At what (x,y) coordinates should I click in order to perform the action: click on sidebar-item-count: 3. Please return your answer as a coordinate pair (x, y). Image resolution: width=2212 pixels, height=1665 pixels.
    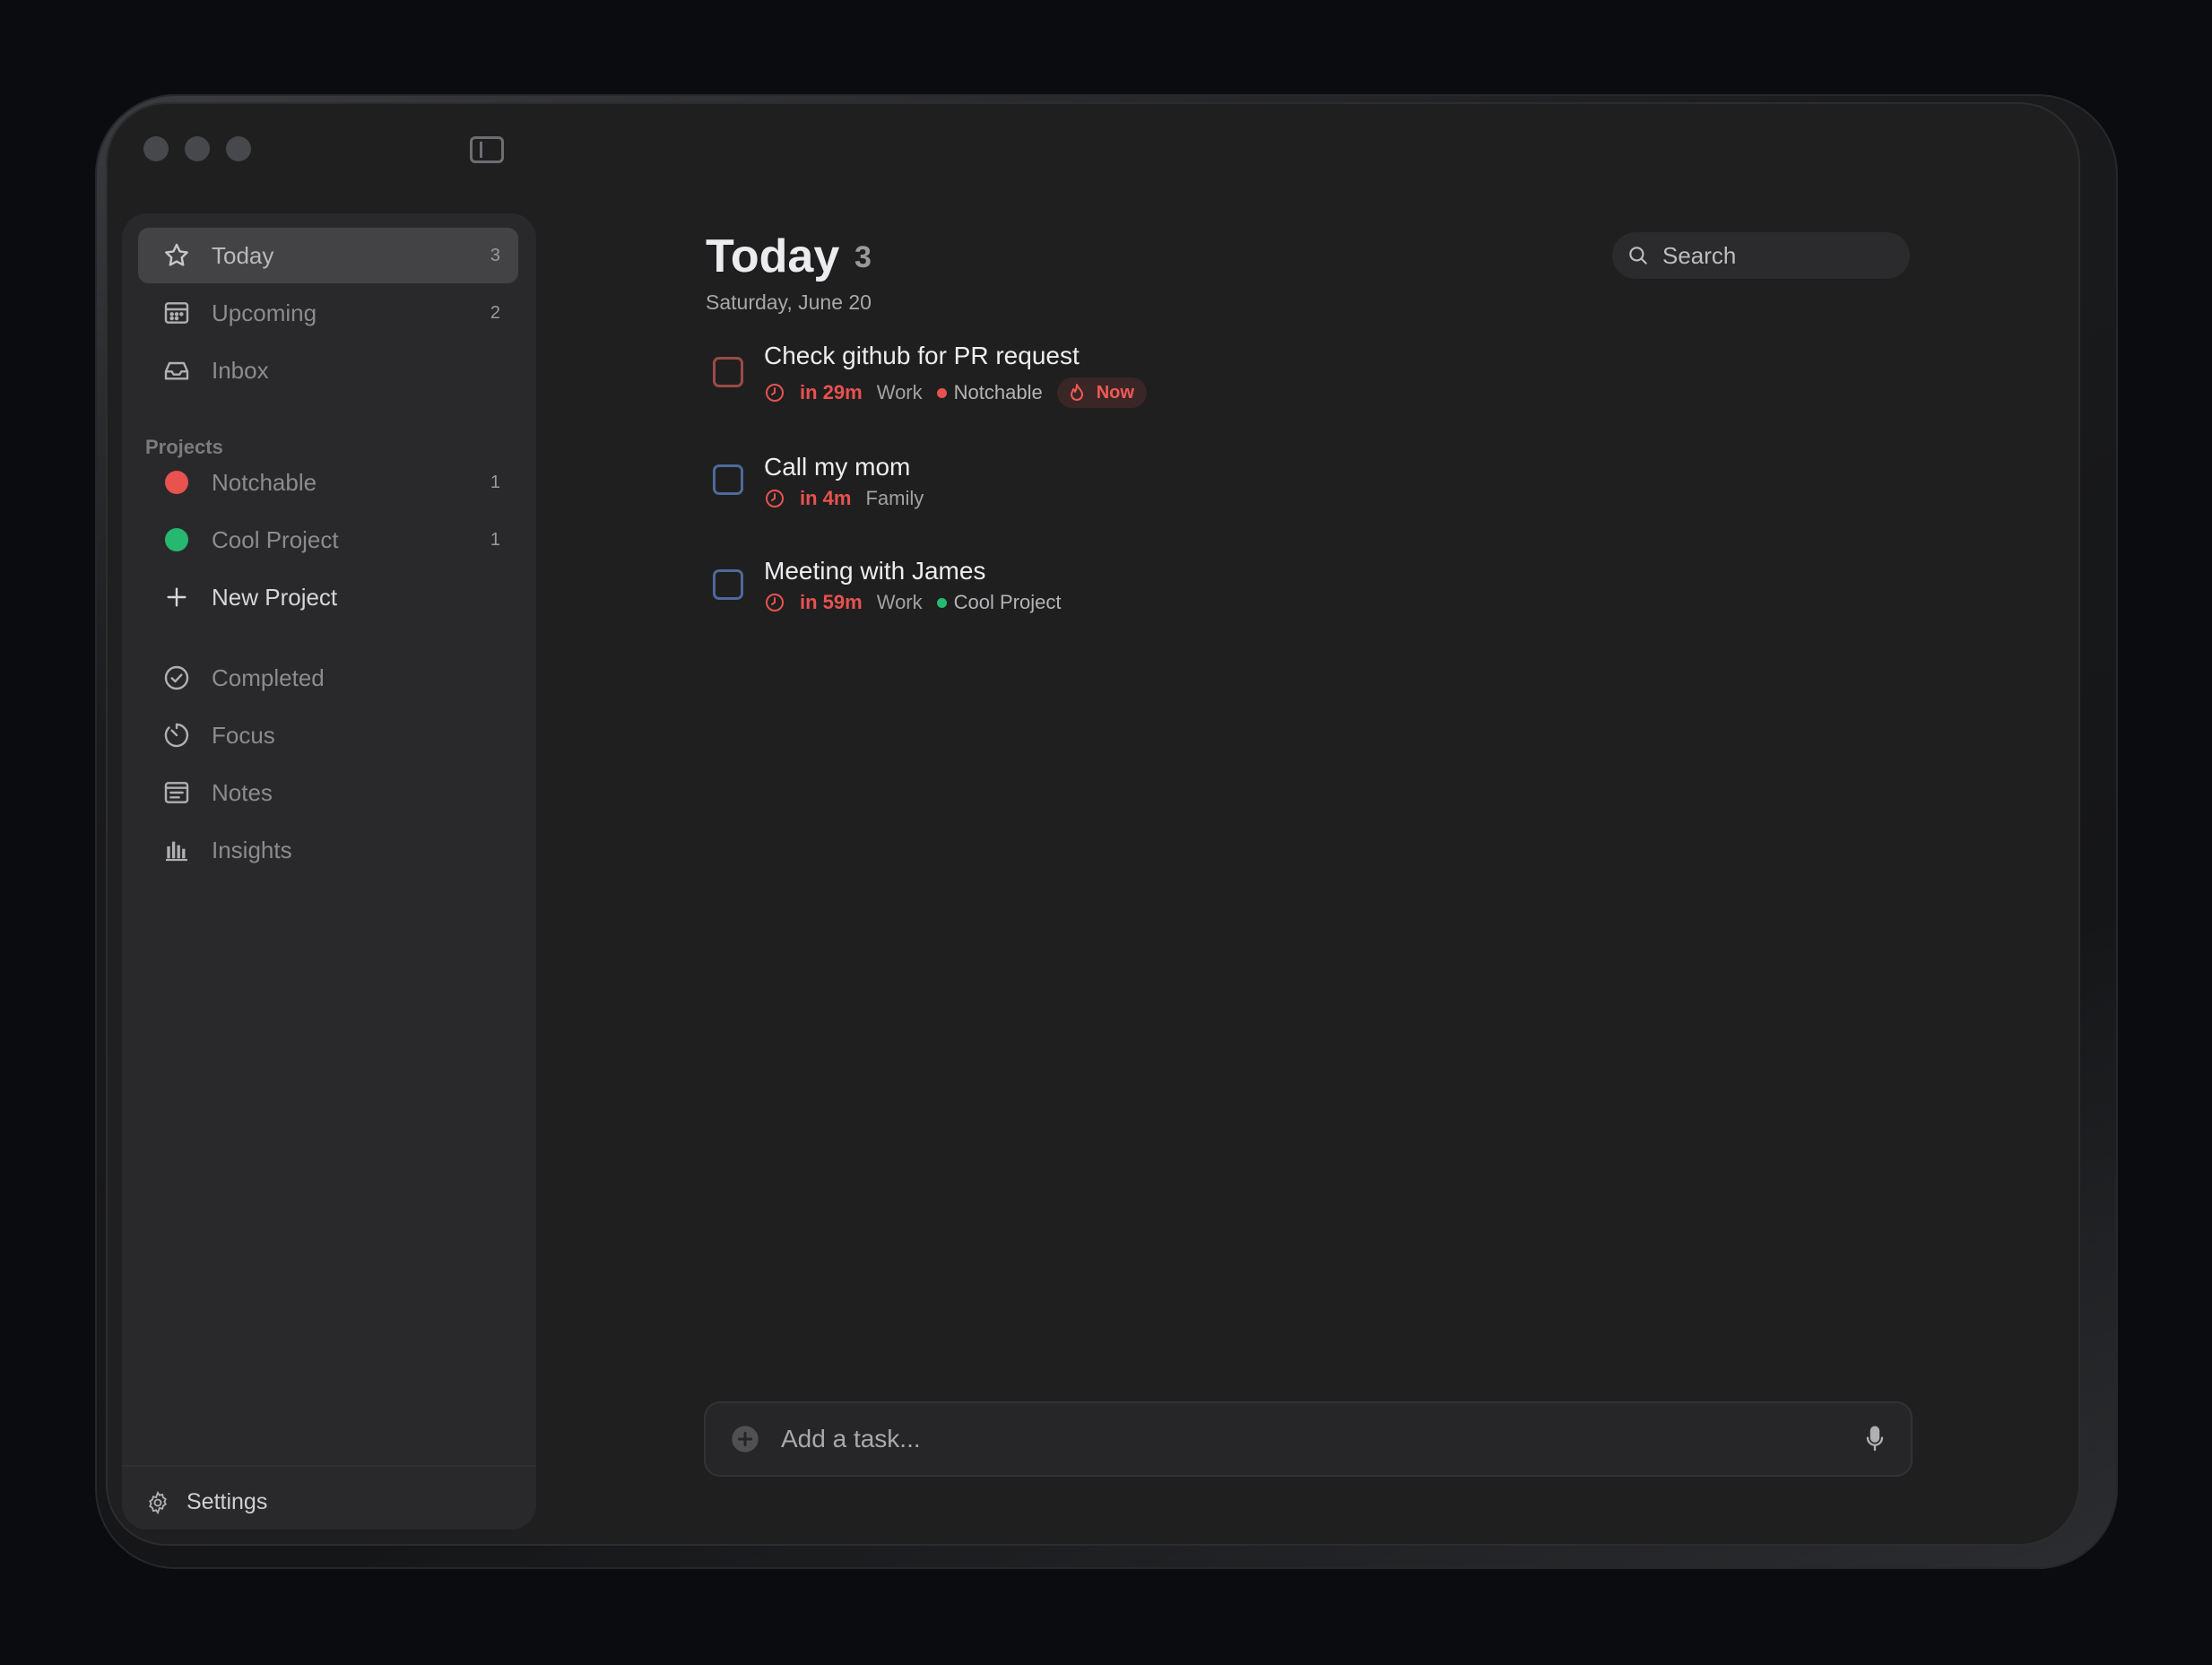
    Looking at the image, I should click on (495, 255).